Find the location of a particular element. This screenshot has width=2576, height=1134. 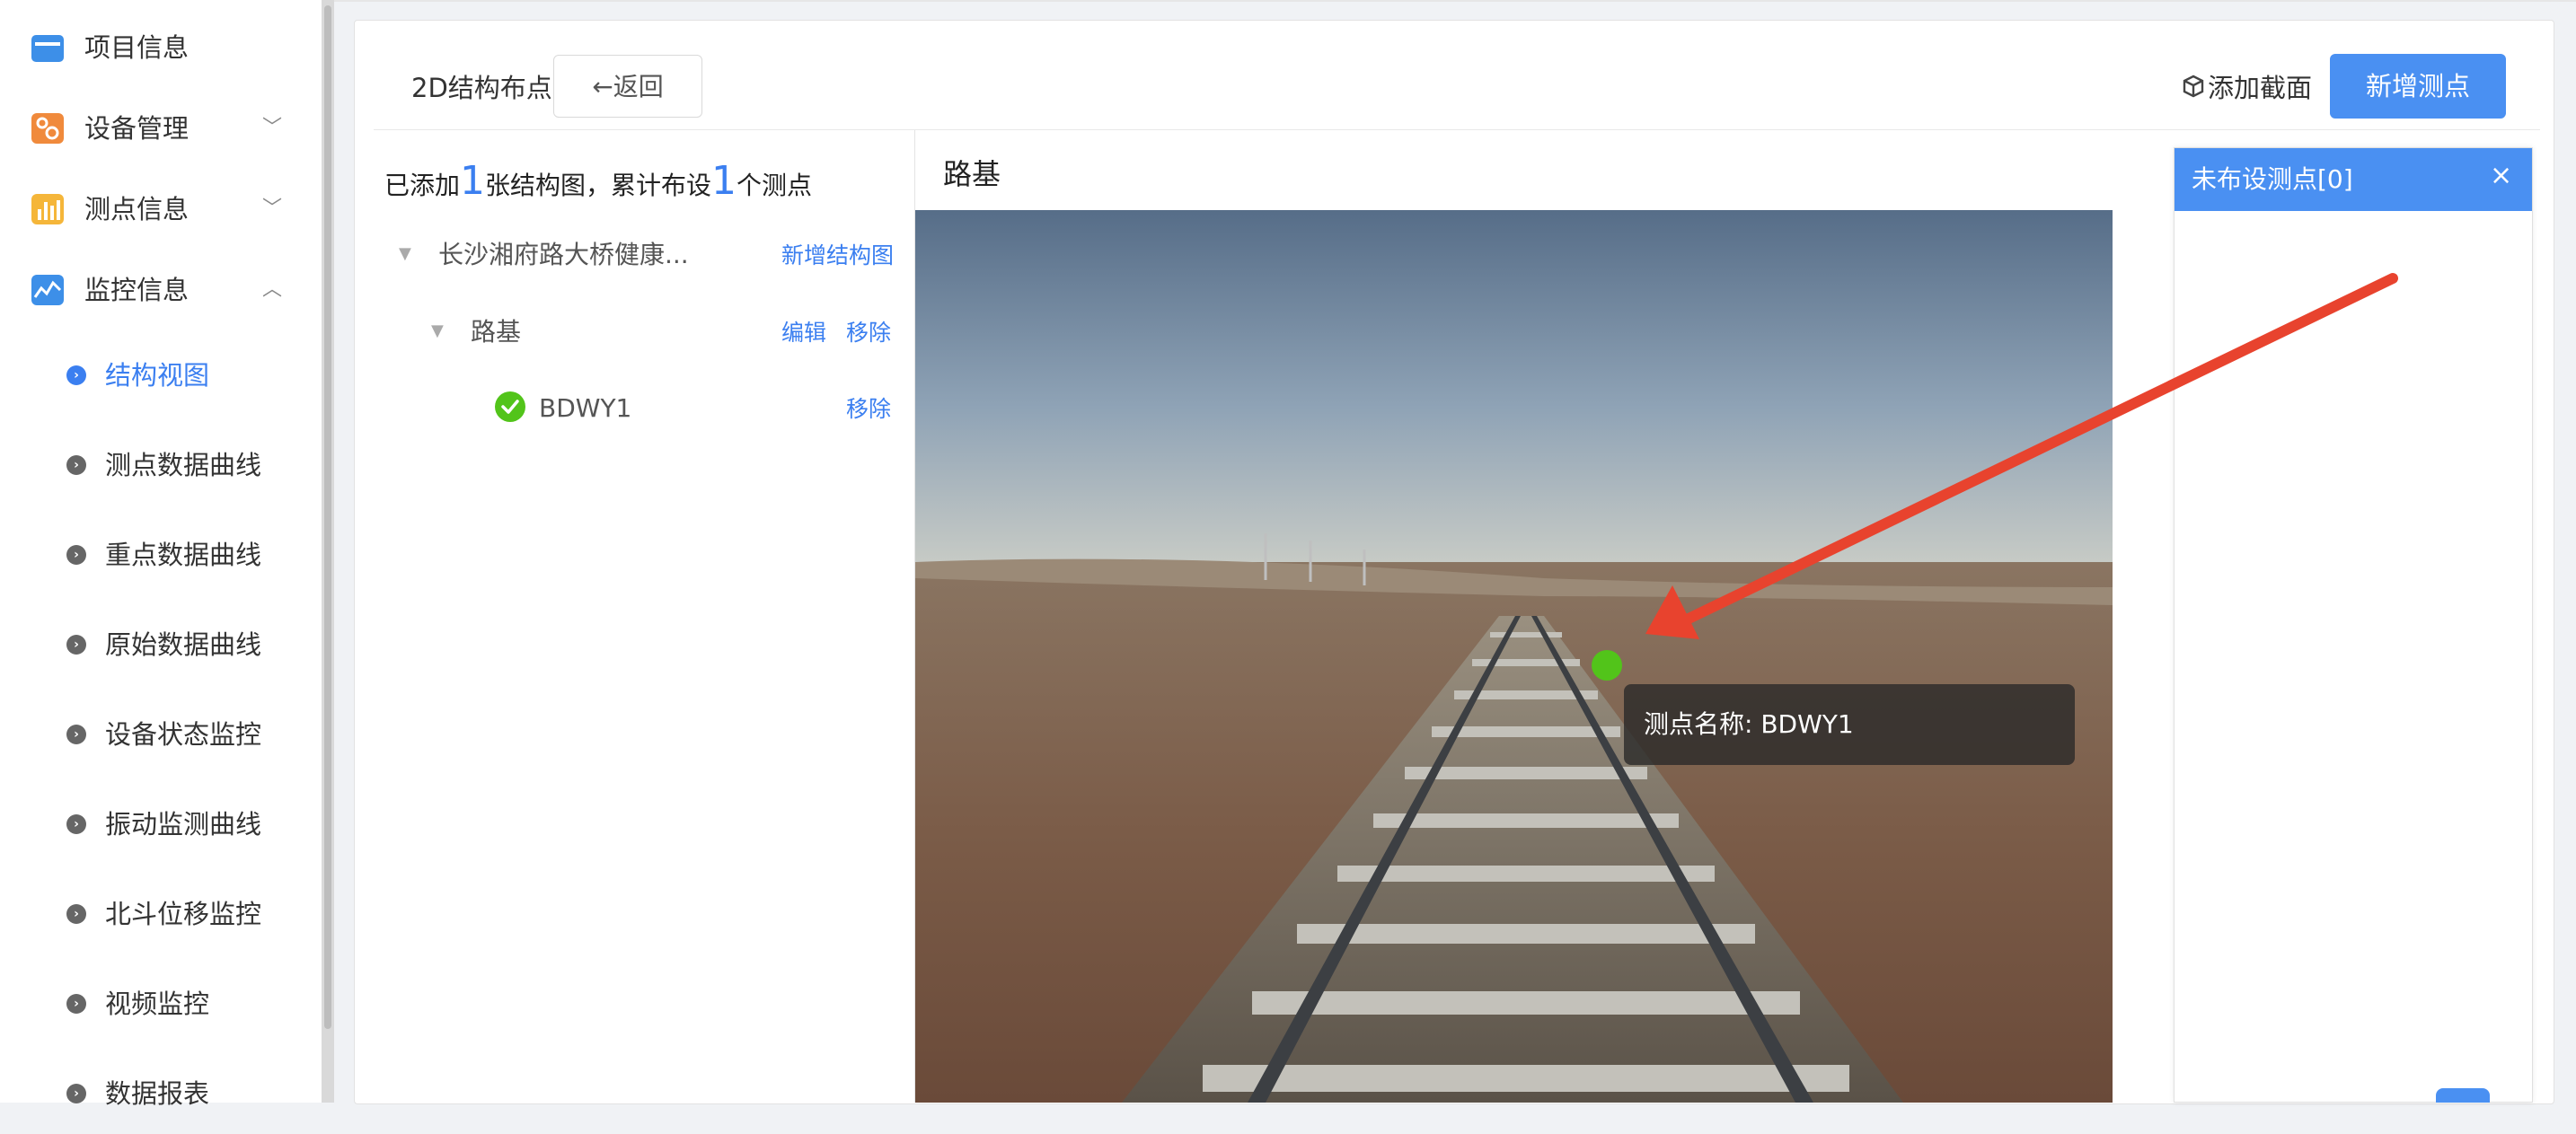

sidebar-subitem-raw-data-curve: › 原始数据曲线 is located at coordinates (161, 644).